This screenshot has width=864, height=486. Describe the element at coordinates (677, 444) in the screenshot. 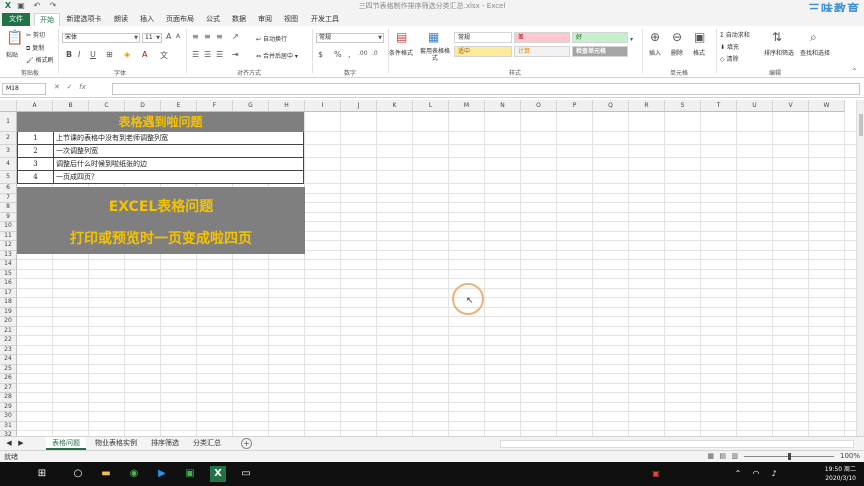

I see `horizontal-scrollbar` at that location.